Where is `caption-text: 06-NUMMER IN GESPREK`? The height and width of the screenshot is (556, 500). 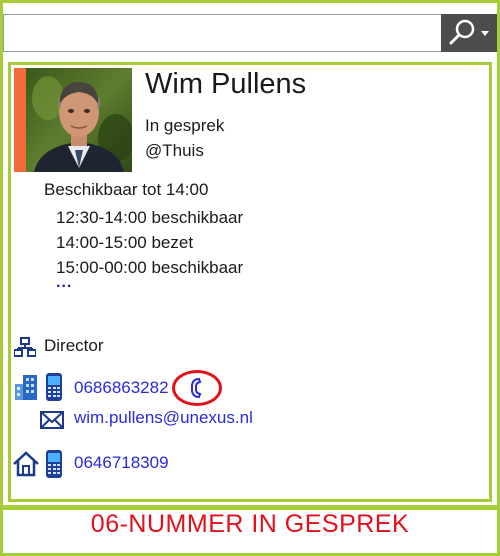
caption-text: 06-NUMMER IN GESPREK is located at coordinates (250, 524).